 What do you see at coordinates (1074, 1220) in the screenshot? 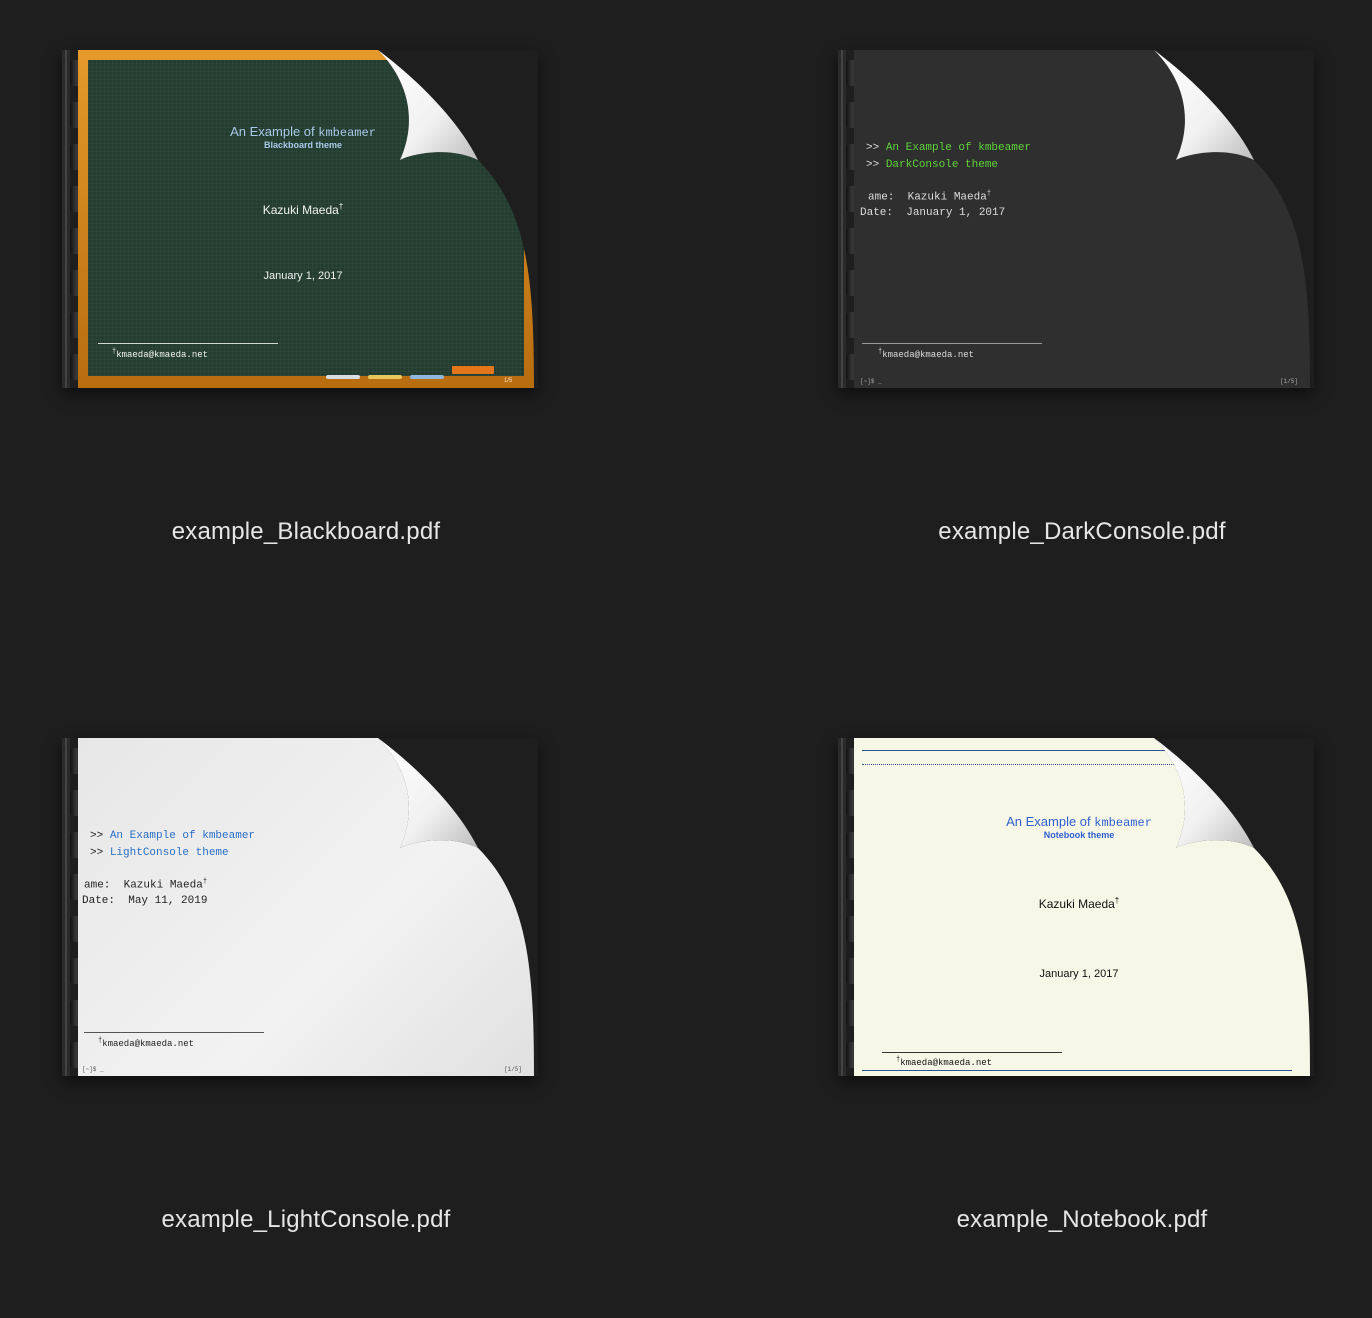
I see `file-name-label: example_Notebook.pdf` at bounding box center [1074, 1220].